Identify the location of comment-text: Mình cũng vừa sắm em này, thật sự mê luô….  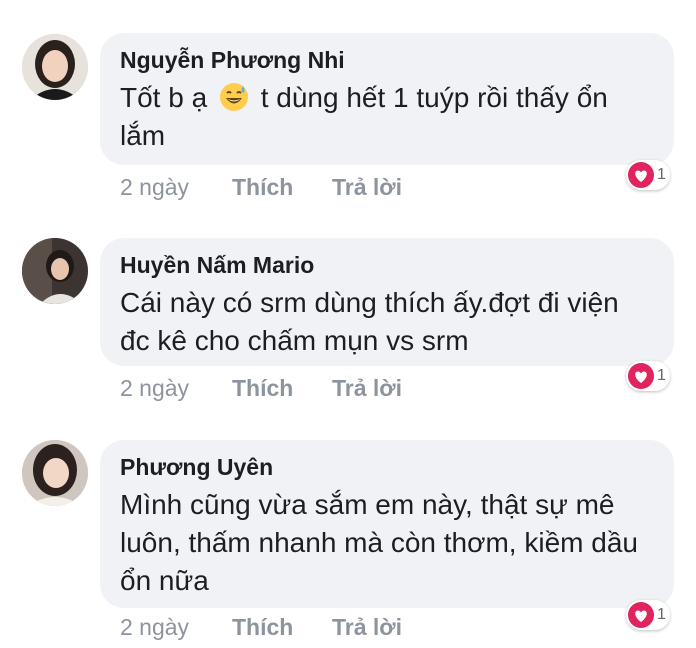
(379, 542).